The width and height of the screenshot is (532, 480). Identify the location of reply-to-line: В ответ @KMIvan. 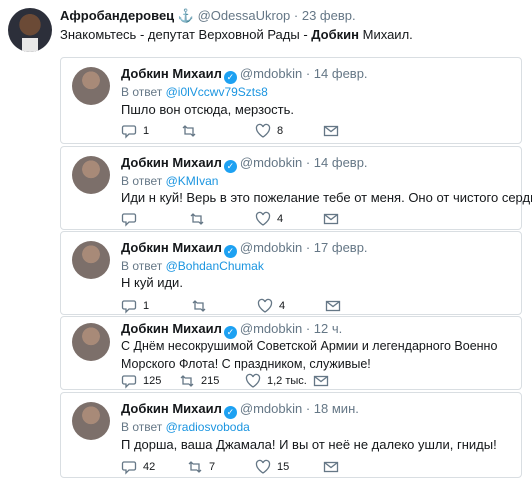
(170, 181).